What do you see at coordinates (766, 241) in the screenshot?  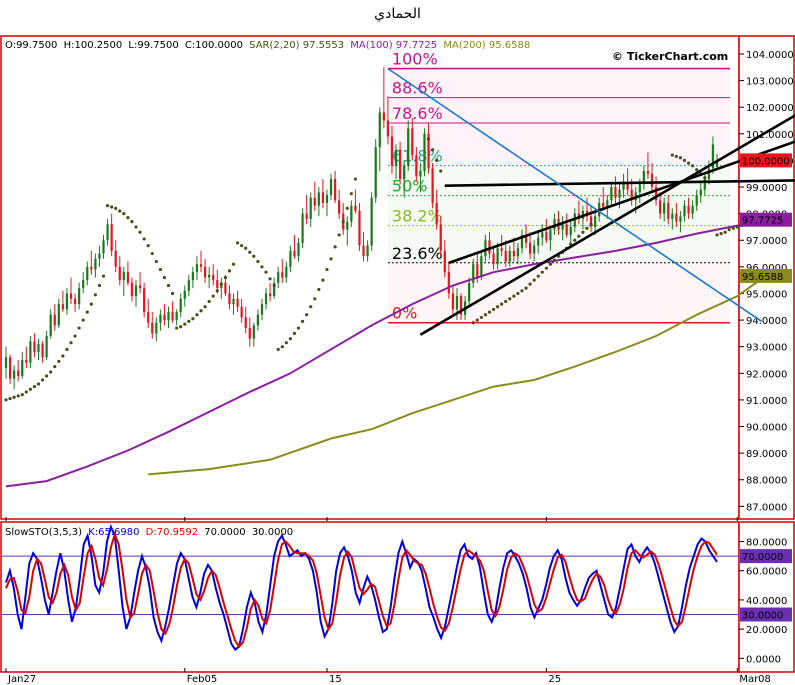 I see `price-tick-label: 97.0000` at bounding box center [766, 241].